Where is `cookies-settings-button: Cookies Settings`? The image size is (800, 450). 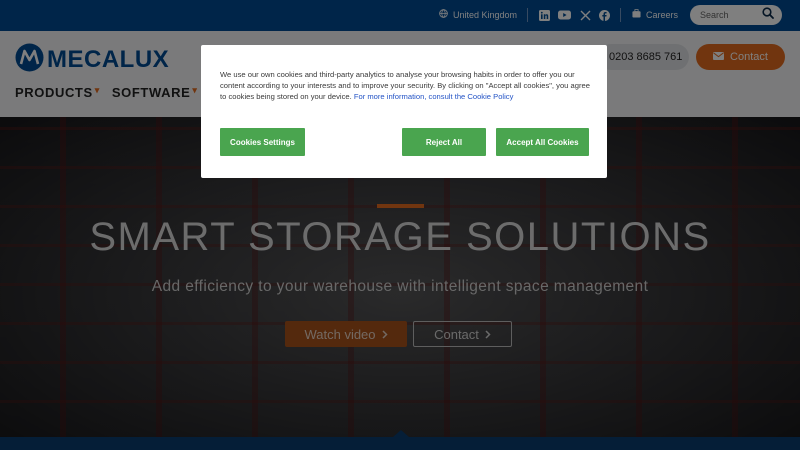
cookies-settings-button: Cookies Settings is located at coordinates (262, 142).